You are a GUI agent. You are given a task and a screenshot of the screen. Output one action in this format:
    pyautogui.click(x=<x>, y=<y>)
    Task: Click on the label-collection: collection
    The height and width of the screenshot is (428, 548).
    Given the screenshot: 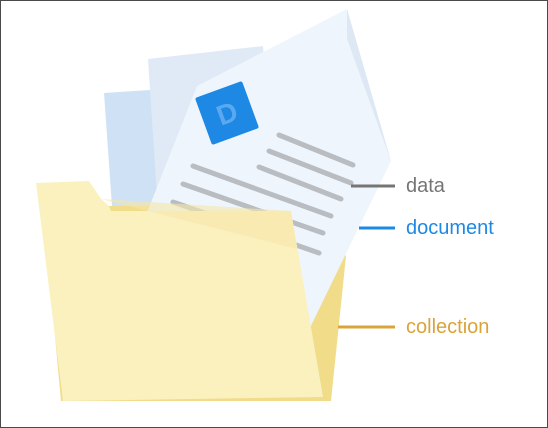 What is the action you would take?
    pyautogui.click(x=448, y=327)
    